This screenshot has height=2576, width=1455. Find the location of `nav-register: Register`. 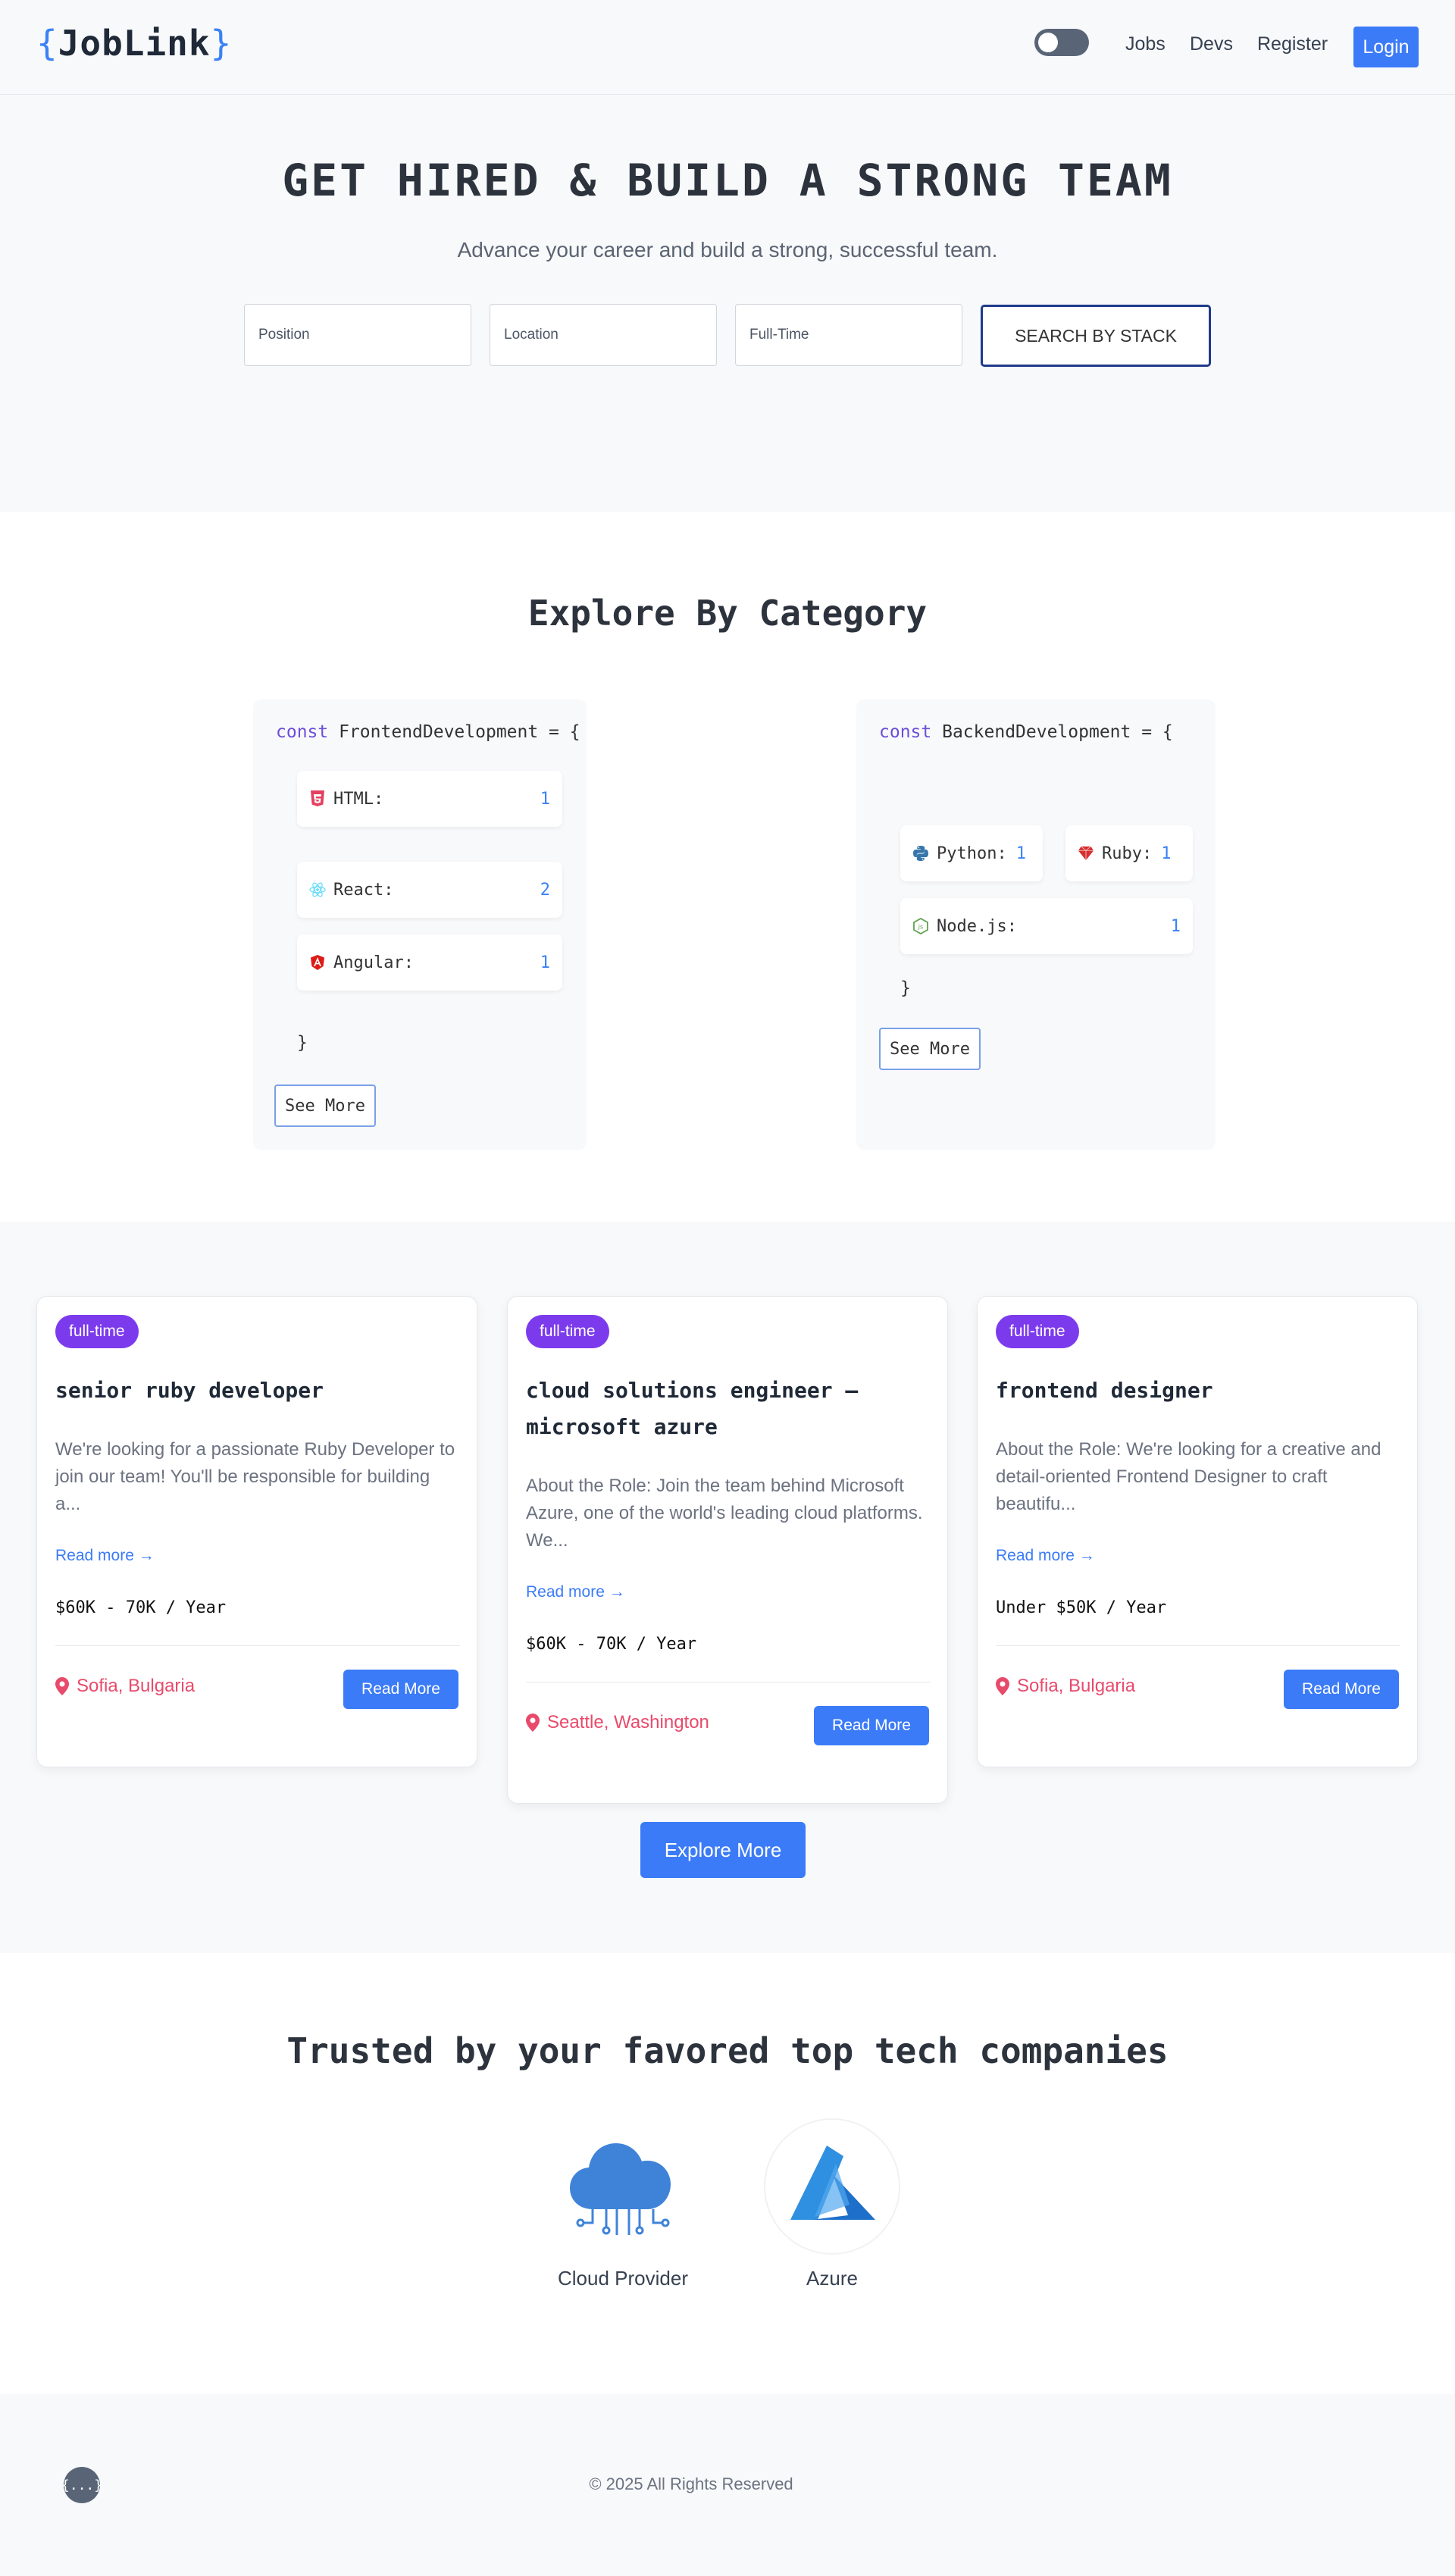

nav-register: Register is located at coordinates (1292, 44).